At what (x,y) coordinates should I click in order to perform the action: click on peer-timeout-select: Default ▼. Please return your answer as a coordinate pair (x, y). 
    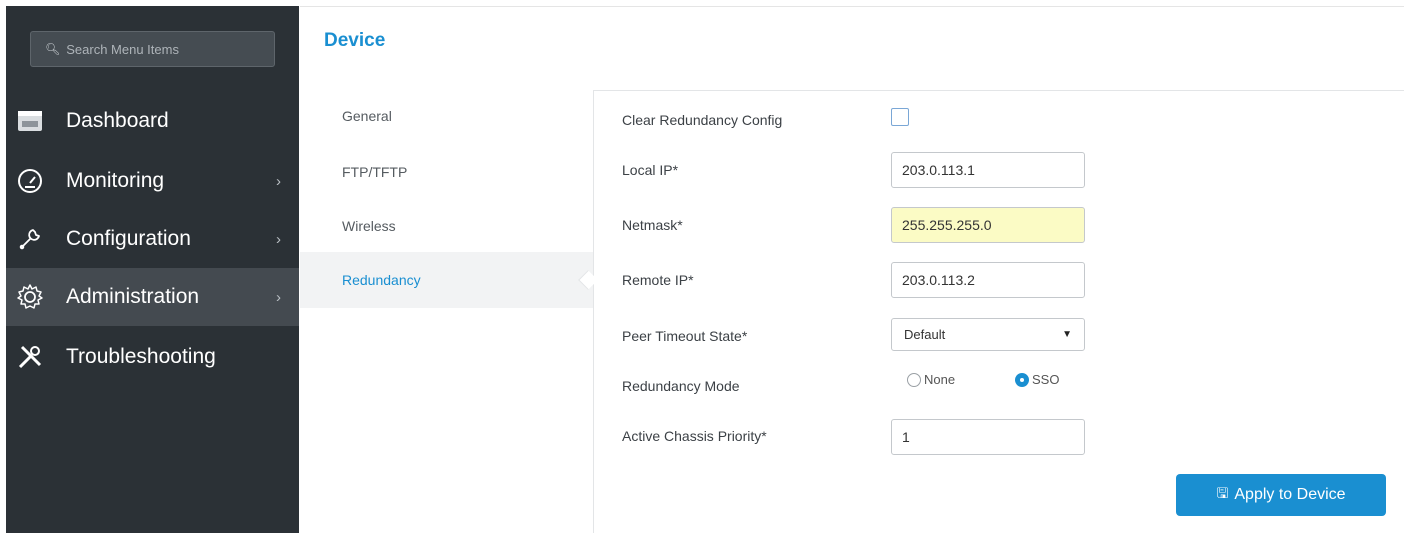
    Looking at the image, I should click on (988, 334).